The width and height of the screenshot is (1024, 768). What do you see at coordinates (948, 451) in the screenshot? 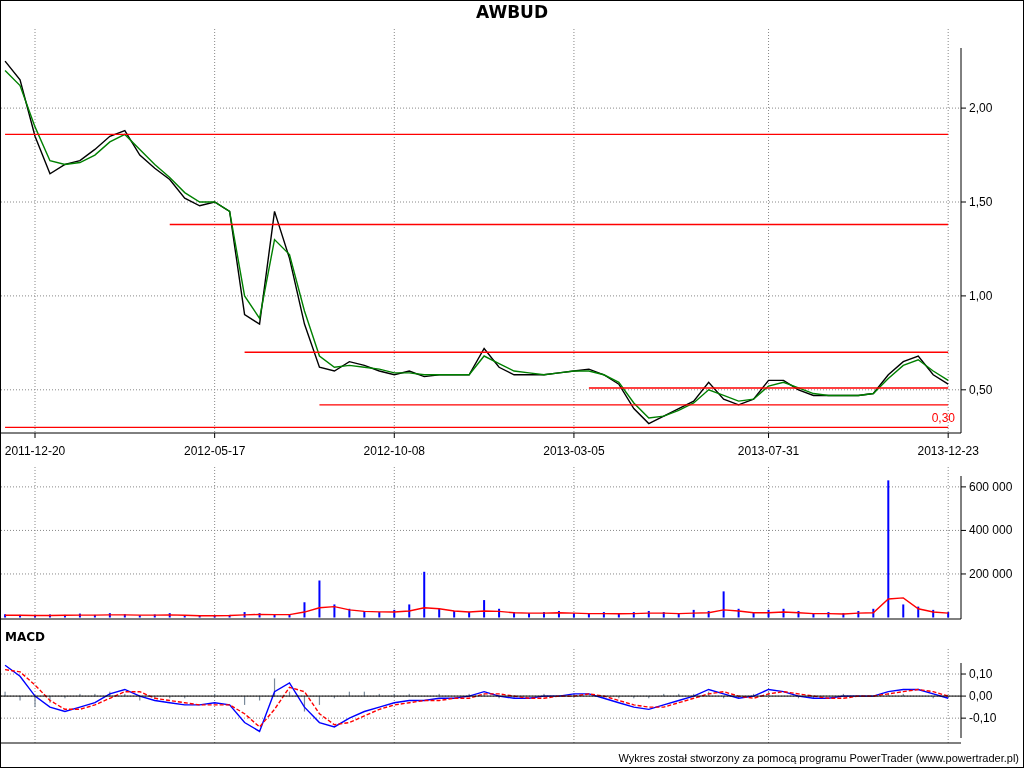
I see `x-tick-label: 2013-12-23` at bounding box center [948, 451].